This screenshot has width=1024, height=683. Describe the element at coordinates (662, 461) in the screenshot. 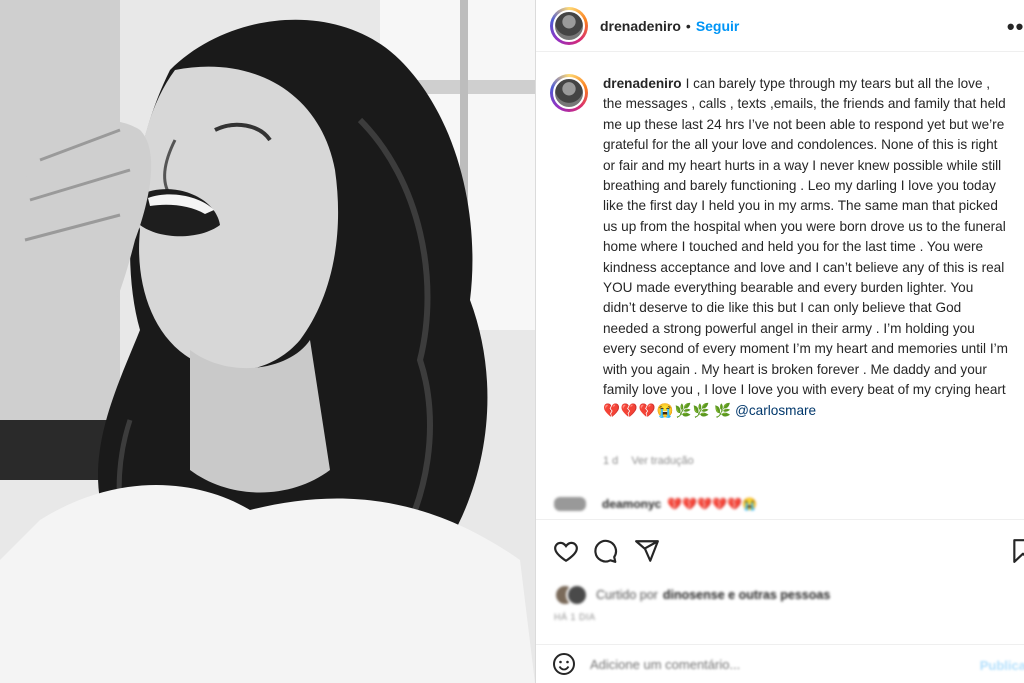

I see `translate-link: Ver tradução` at that location.